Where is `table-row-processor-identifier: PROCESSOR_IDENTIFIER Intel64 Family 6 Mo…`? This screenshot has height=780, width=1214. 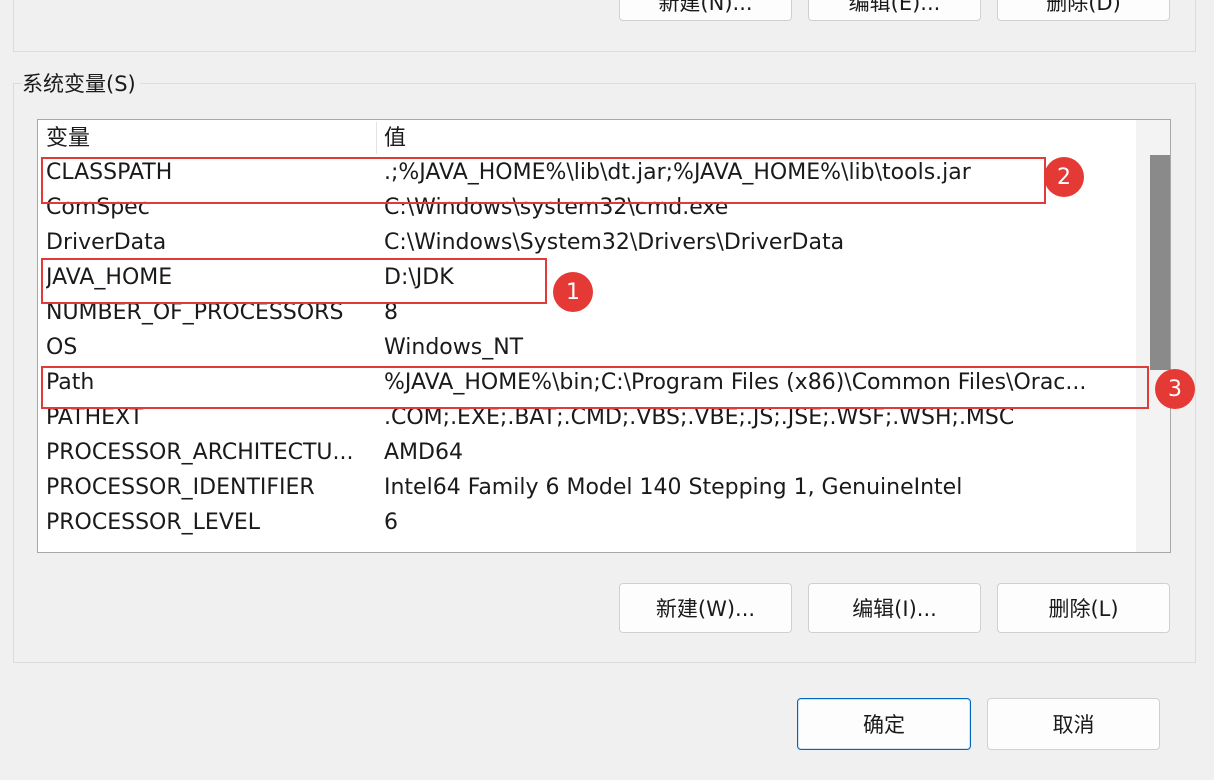 table-row-processor-identifier: PROCESSOR_IDENTIFIER Intel64 Family 6 Mo… is located at coordinates (586, 488).